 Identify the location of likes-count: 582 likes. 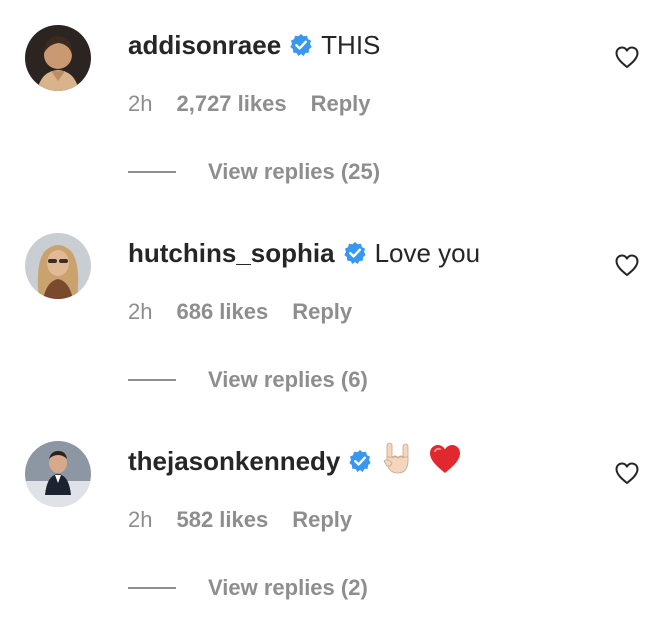
(222, 520).